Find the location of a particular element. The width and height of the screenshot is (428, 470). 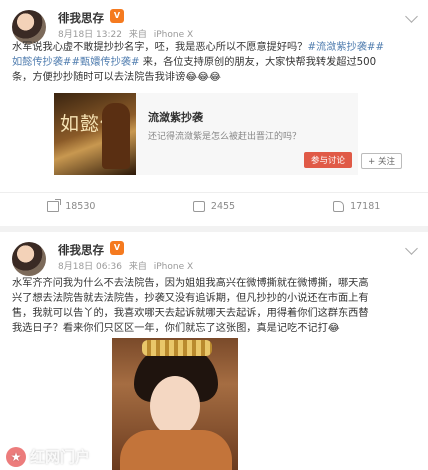

action-bar: 18530 2455 17181 is located at coordinates (214, 206).